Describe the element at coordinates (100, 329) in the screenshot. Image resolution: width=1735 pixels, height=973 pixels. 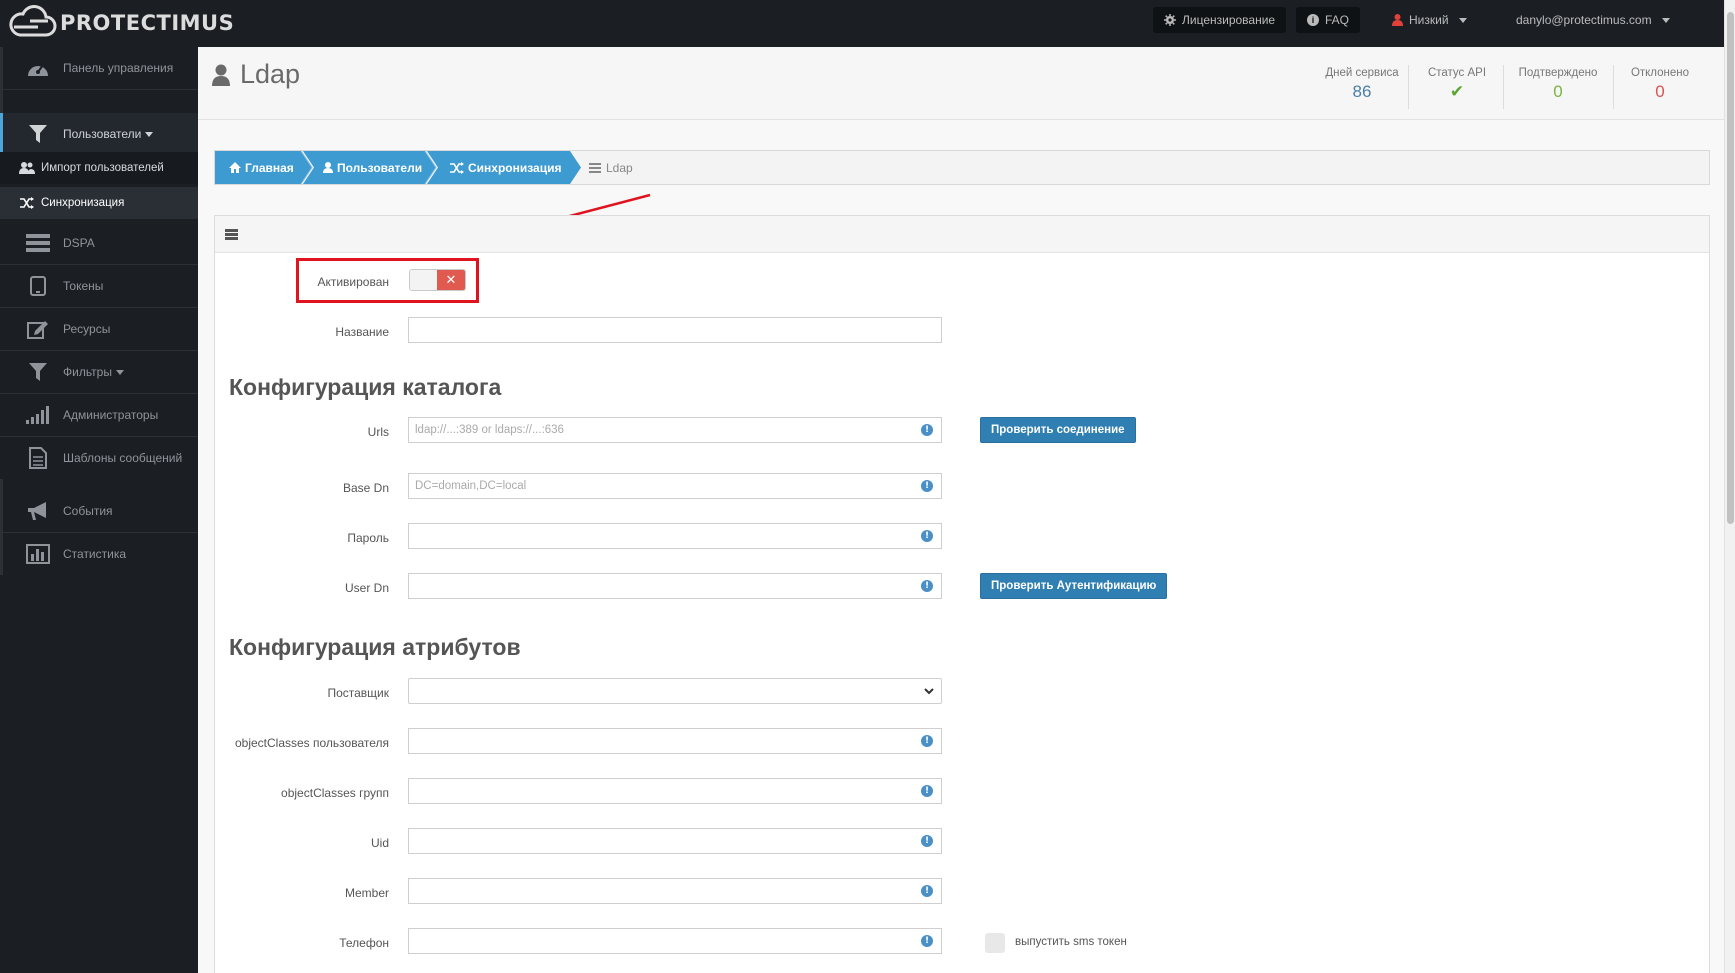
I see `sidebar-item-resources: Ресурсы` at that location.